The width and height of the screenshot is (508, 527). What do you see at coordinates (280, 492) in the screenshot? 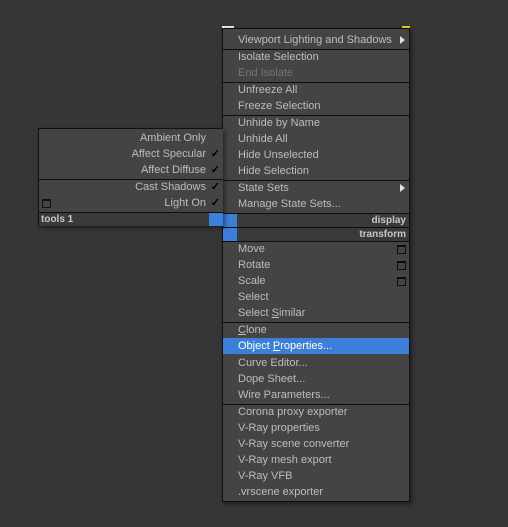
I see `menu-item-label: .vrscene exporter` at bounding box center [280, 492].